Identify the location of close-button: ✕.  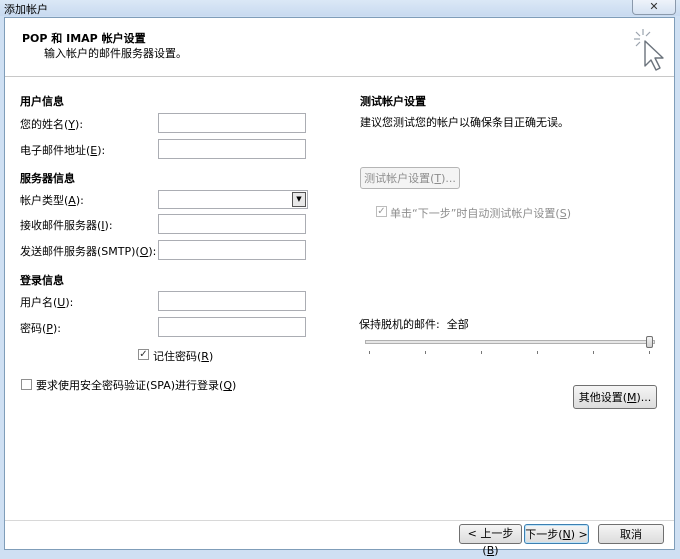
(654, 7).